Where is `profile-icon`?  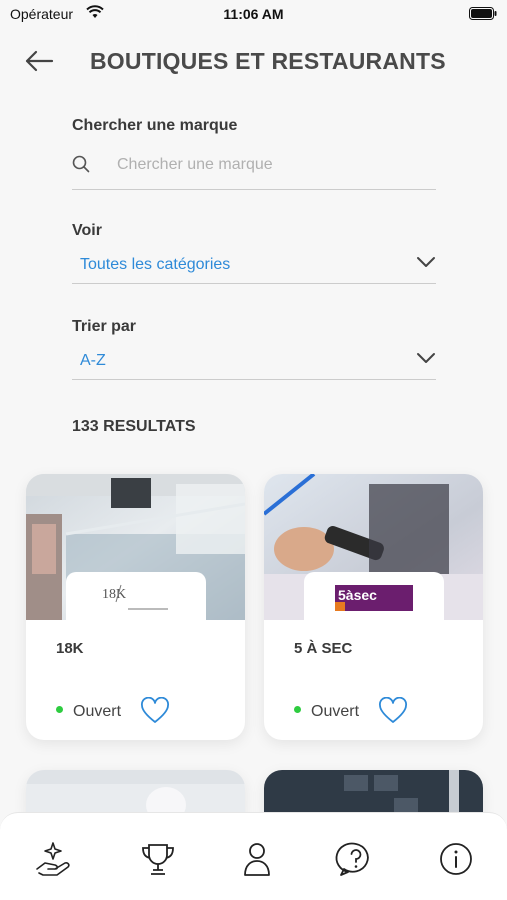 profile-icon is located at coordinates (257, 859).